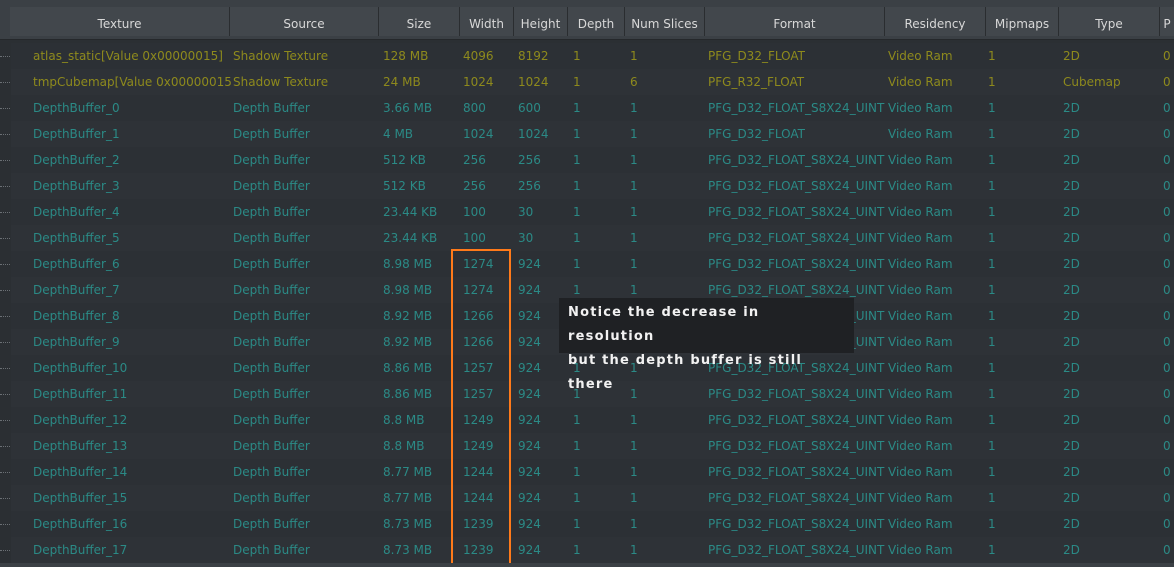  What do you see at coordinates (529, 186) in the screenshot?
I see `cell-height: 256` at bounding box center [529, 186].